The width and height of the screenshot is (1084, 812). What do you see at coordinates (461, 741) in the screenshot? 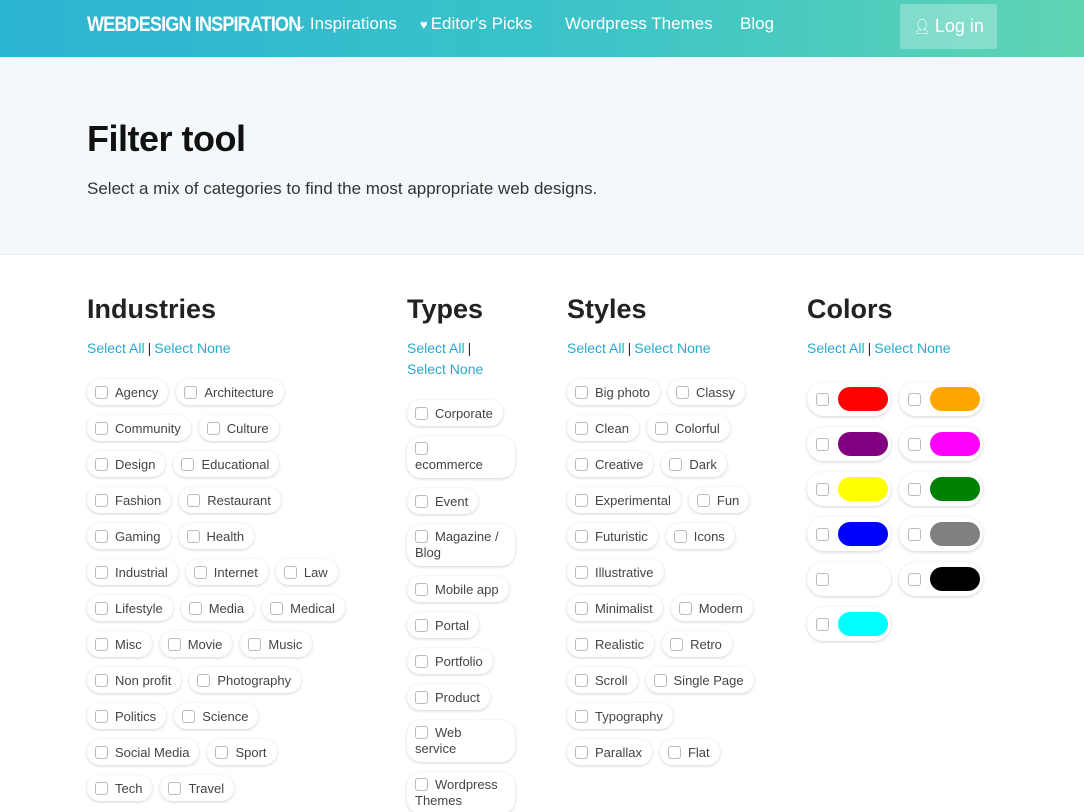
I see `filter-chip: Web service` at bounding box center [461, 741].